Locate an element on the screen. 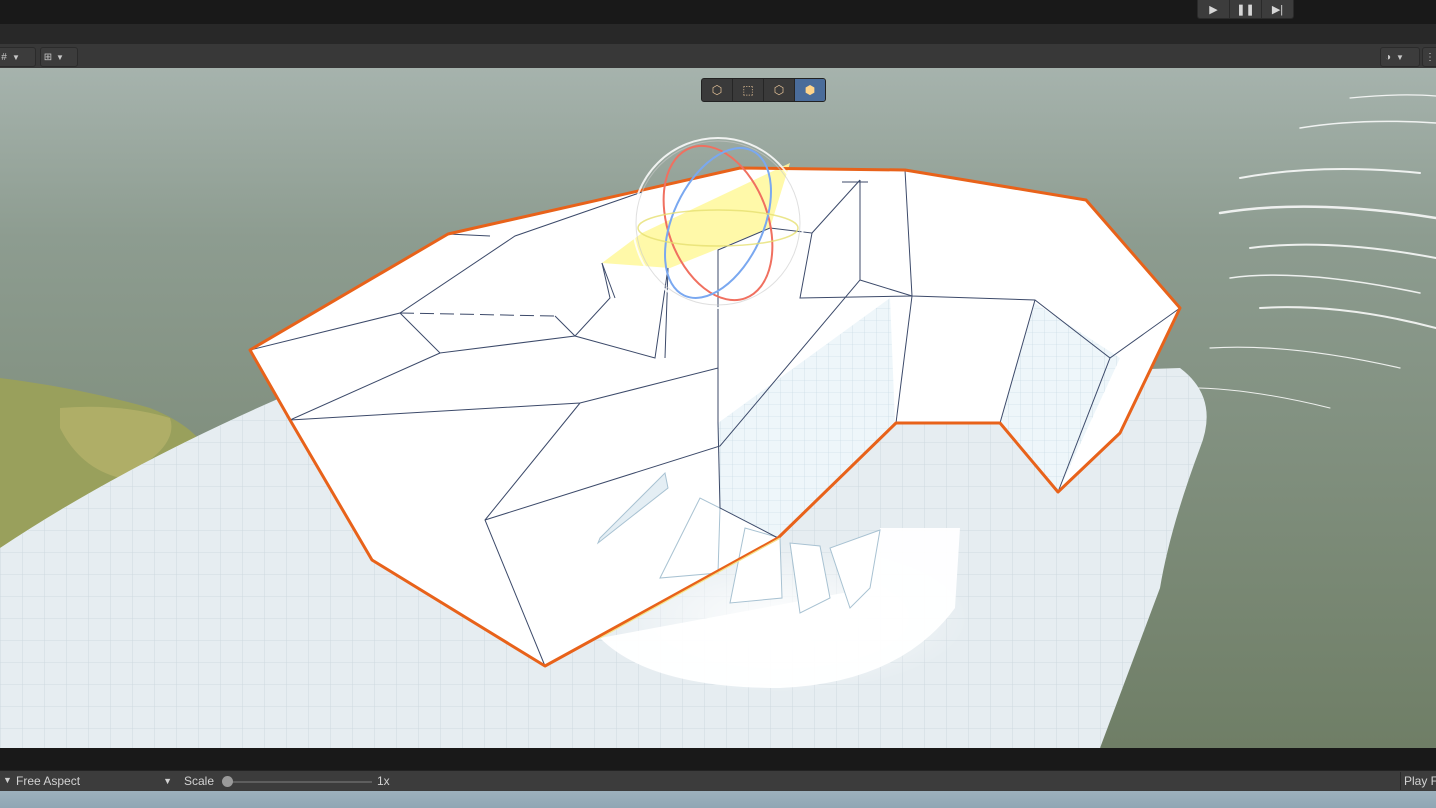  vertex-mode-button: ⬚ is located at coordinates (748, 90).